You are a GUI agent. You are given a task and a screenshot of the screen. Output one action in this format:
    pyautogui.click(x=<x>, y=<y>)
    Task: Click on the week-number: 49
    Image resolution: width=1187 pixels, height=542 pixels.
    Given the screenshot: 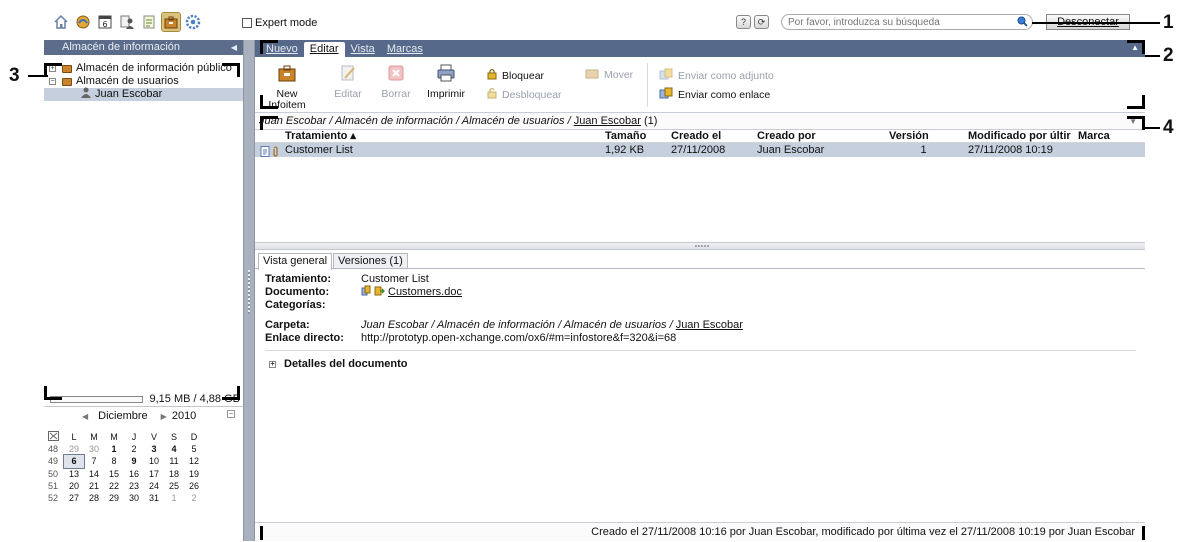 What is the action you would take?
    pyautogui.click(x=56, y=461)
    